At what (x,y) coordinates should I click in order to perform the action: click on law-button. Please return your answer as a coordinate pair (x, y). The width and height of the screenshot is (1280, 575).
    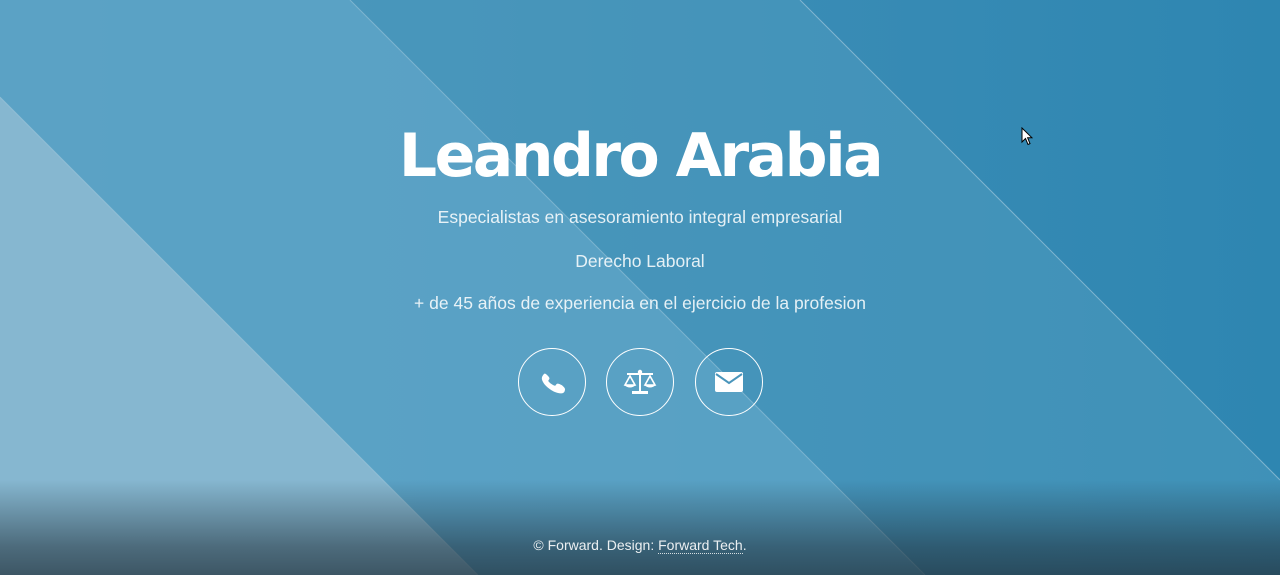
    Looking at the image, I should click on (640, 382).